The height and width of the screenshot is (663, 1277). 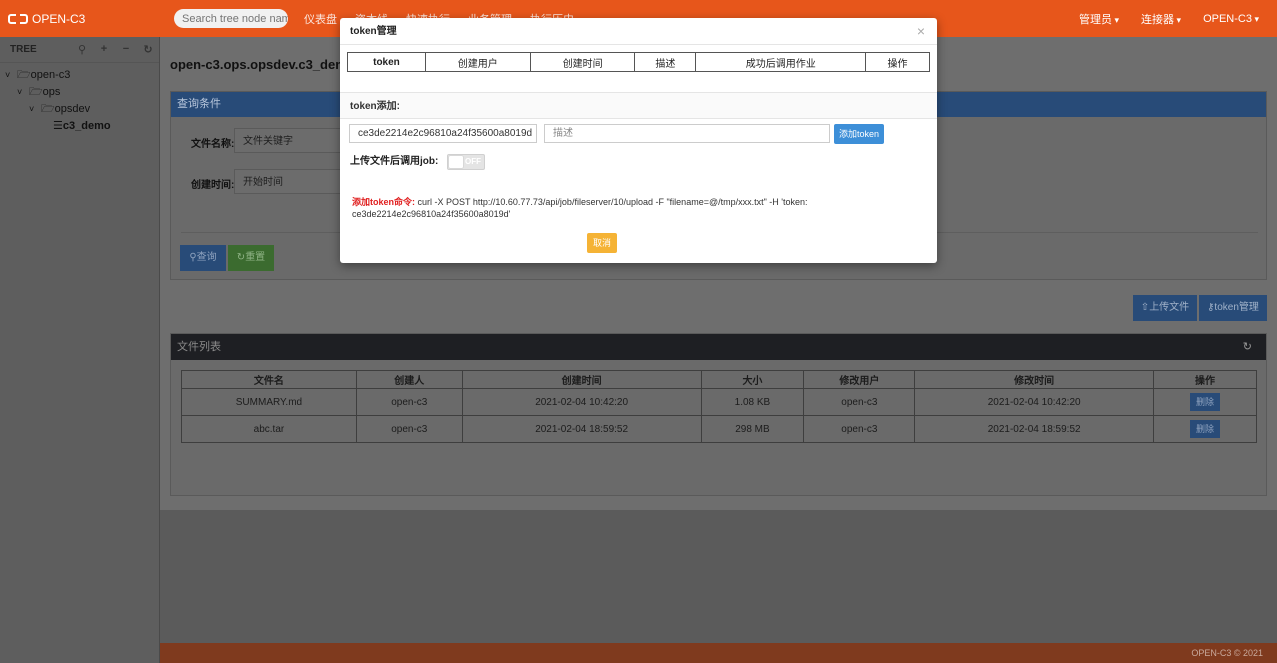 What do you see at coordinates (59, 18) in the screenshot?
I see `brand-name: OPEN-C3` at bounding box center [59, 18].